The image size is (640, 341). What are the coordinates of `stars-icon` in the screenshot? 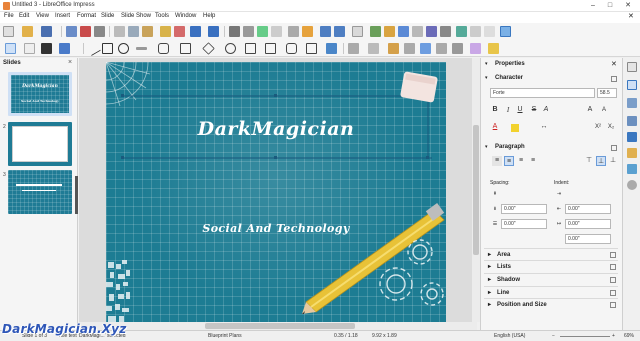 It's located at (311, 48).